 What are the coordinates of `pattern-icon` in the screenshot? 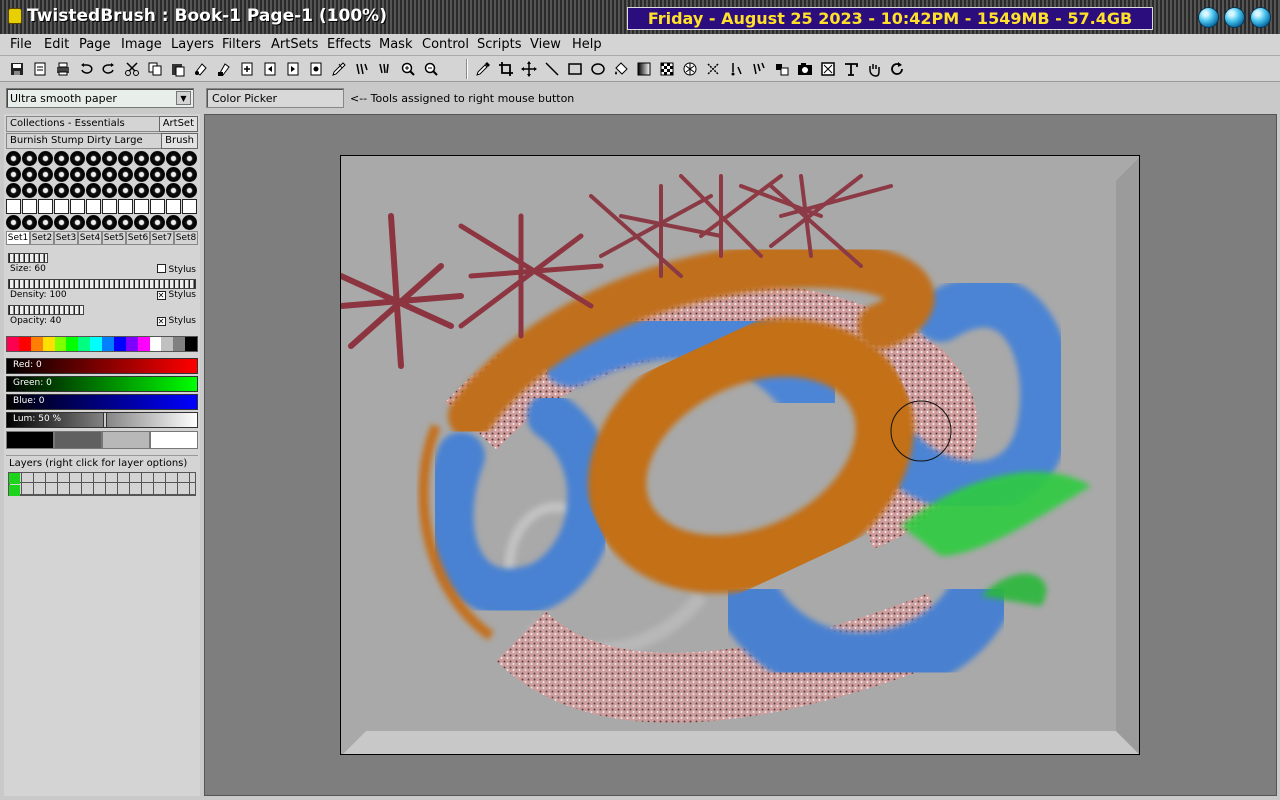 It's located at (667, 69).